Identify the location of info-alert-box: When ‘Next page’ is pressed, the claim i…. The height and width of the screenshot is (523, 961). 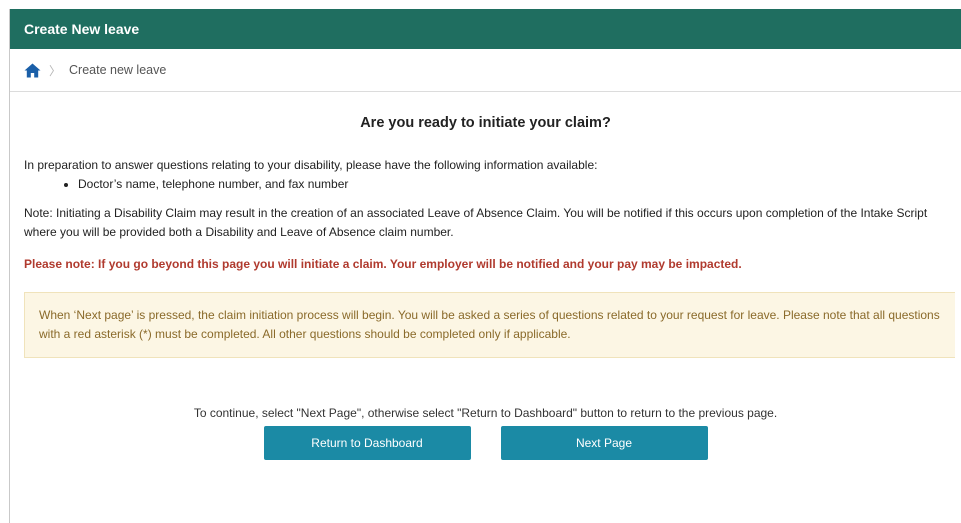
(489, 325).